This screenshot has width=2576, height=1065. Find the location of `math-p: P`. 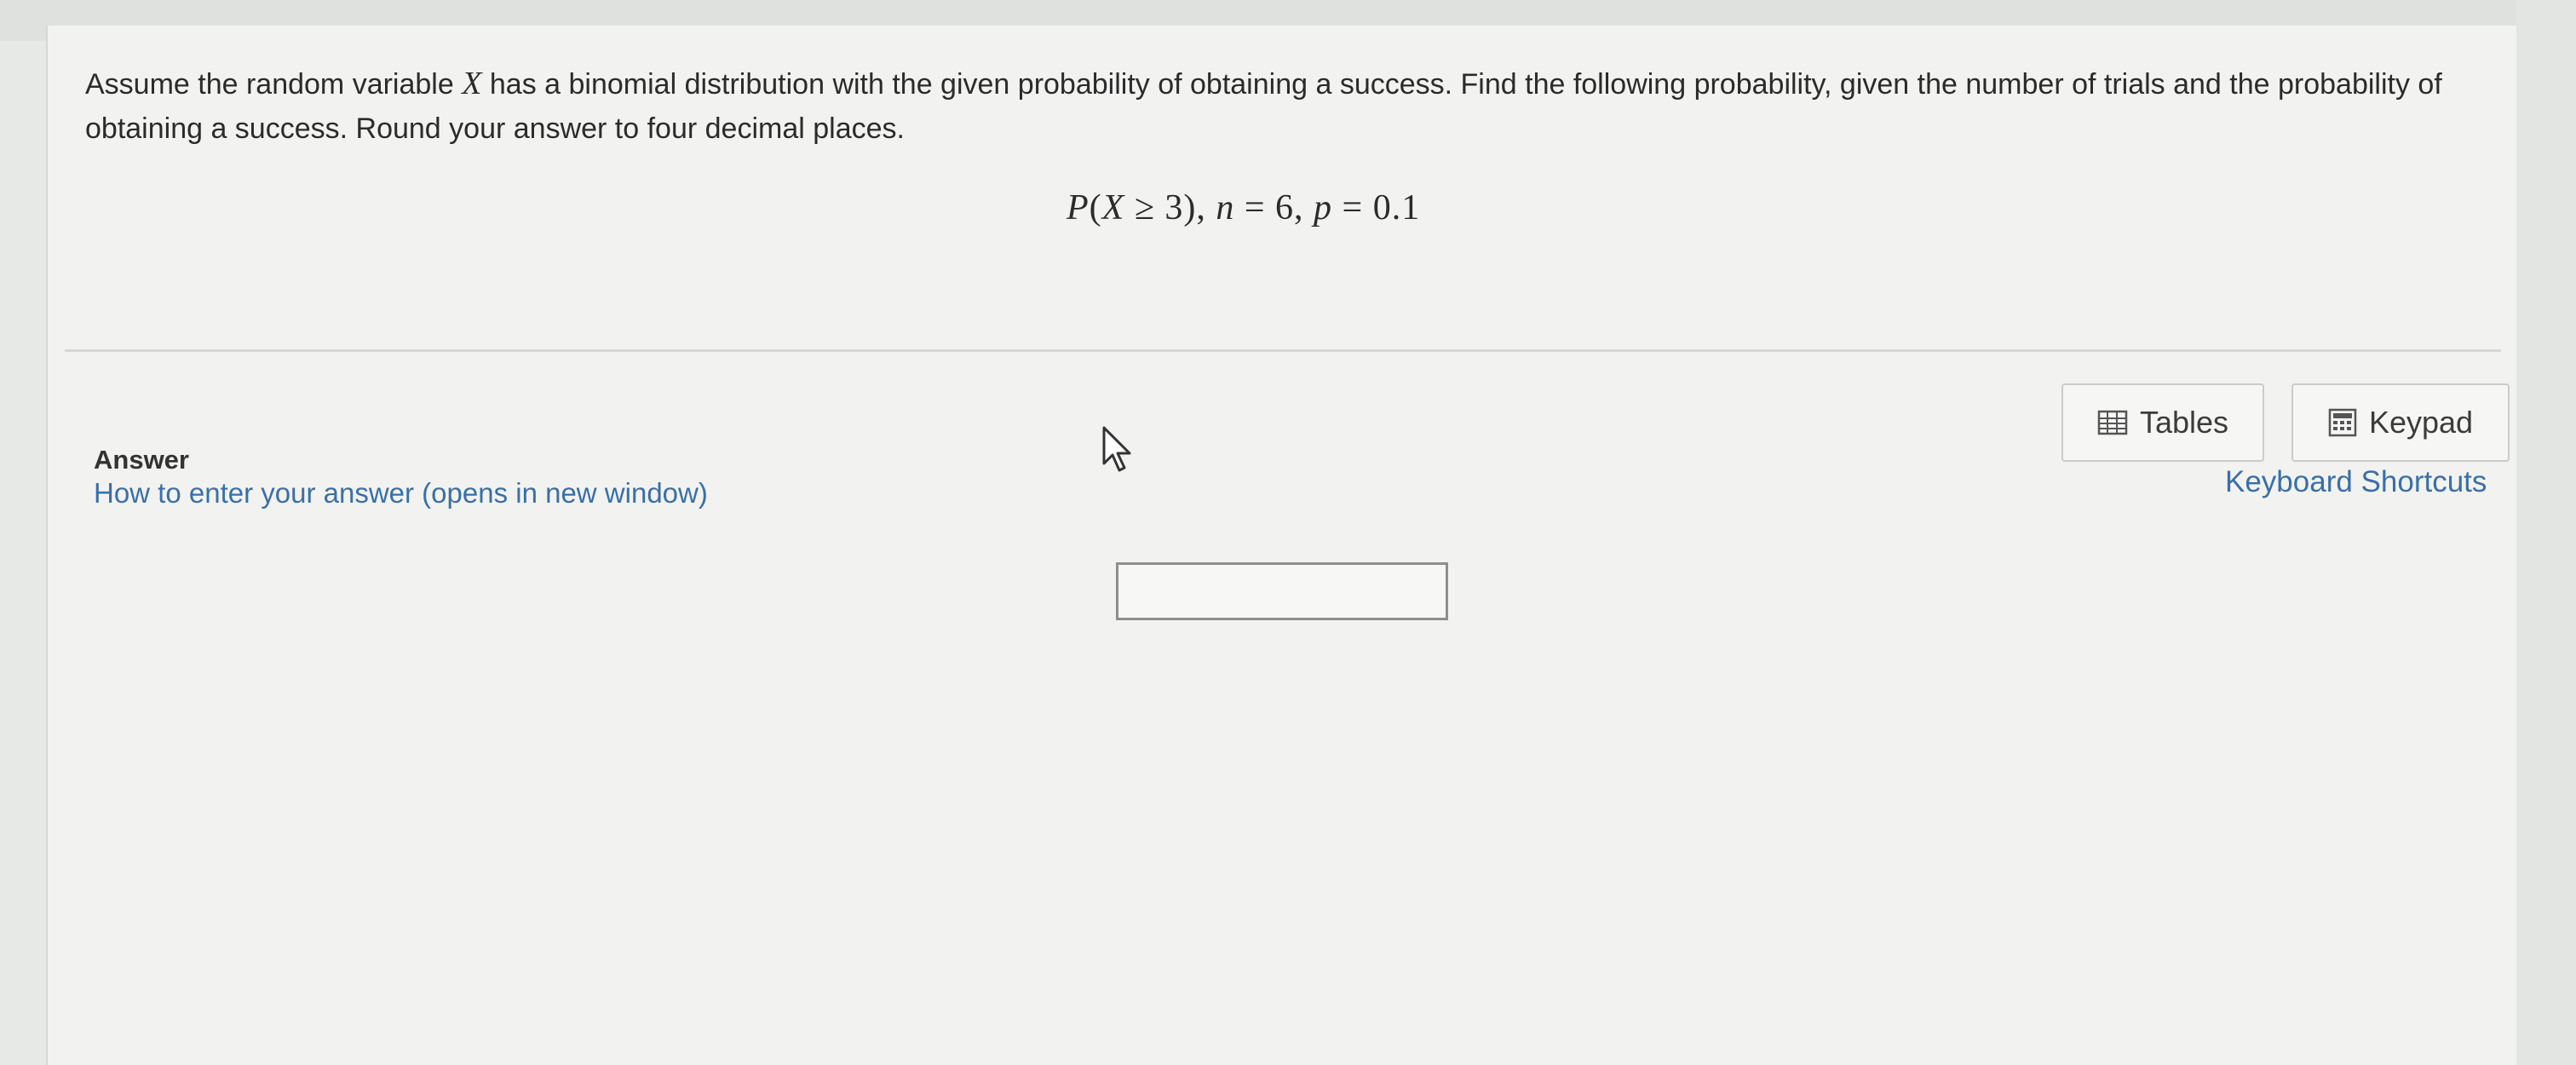

math-p: P is located at coordinates (1079, 207).